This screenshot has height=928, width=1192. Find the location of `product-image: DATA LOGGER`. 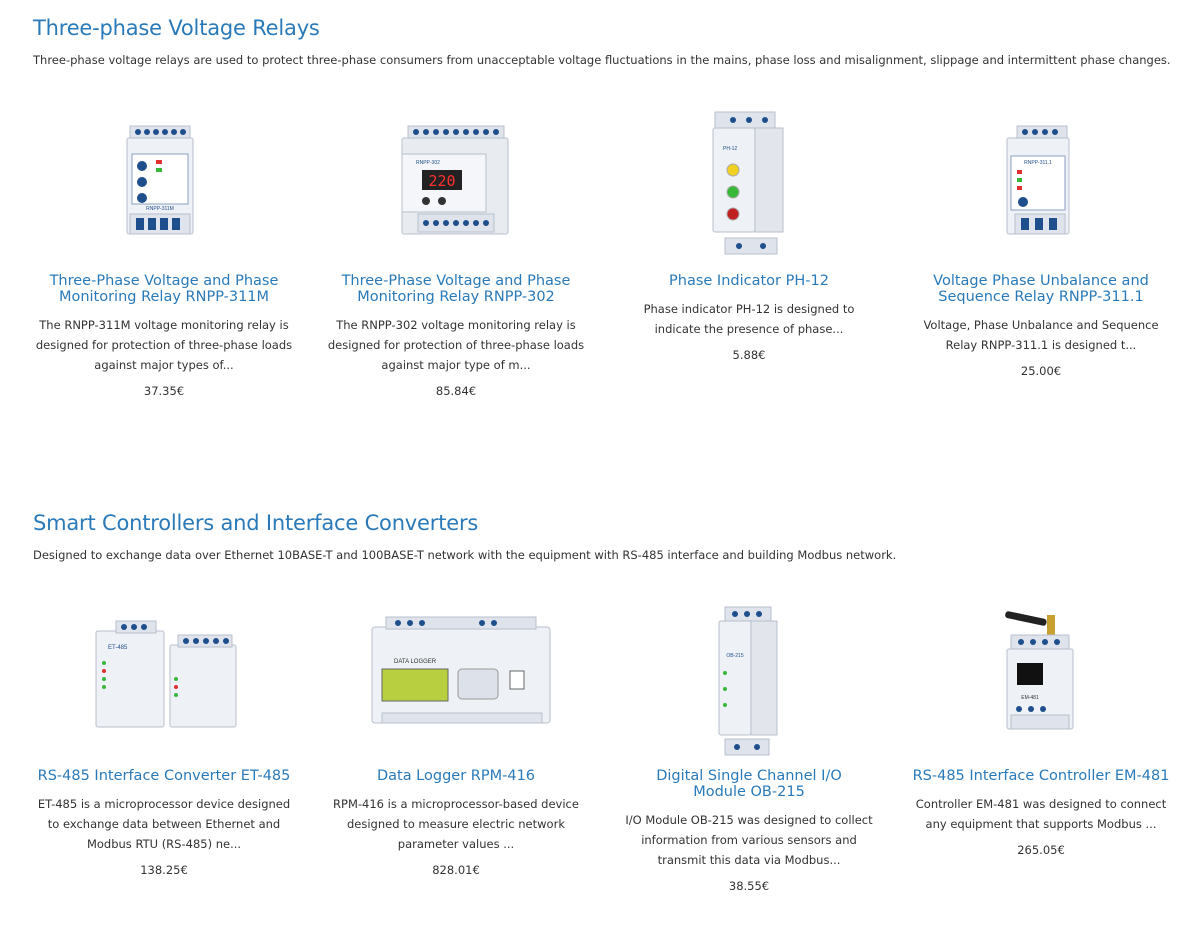

product-image: DATA LOGGER is located at coordinates (456, 680).